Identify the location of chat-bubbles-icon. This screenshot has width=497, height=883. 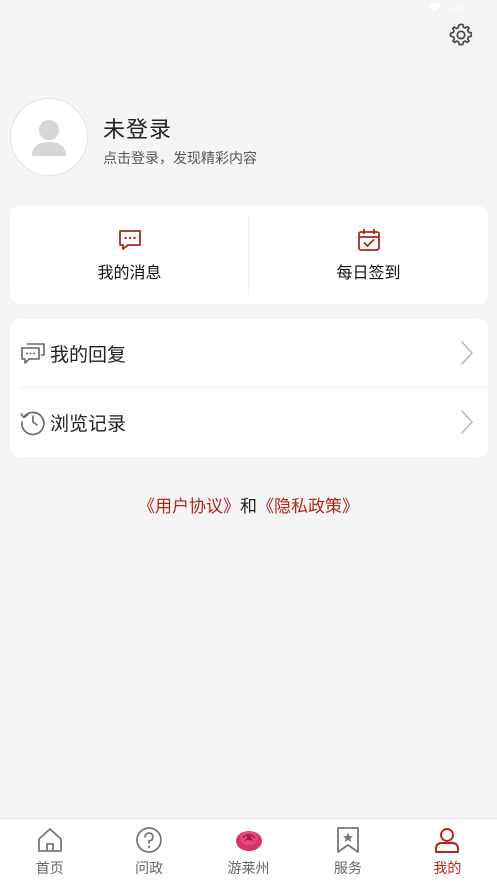
(33, 353).